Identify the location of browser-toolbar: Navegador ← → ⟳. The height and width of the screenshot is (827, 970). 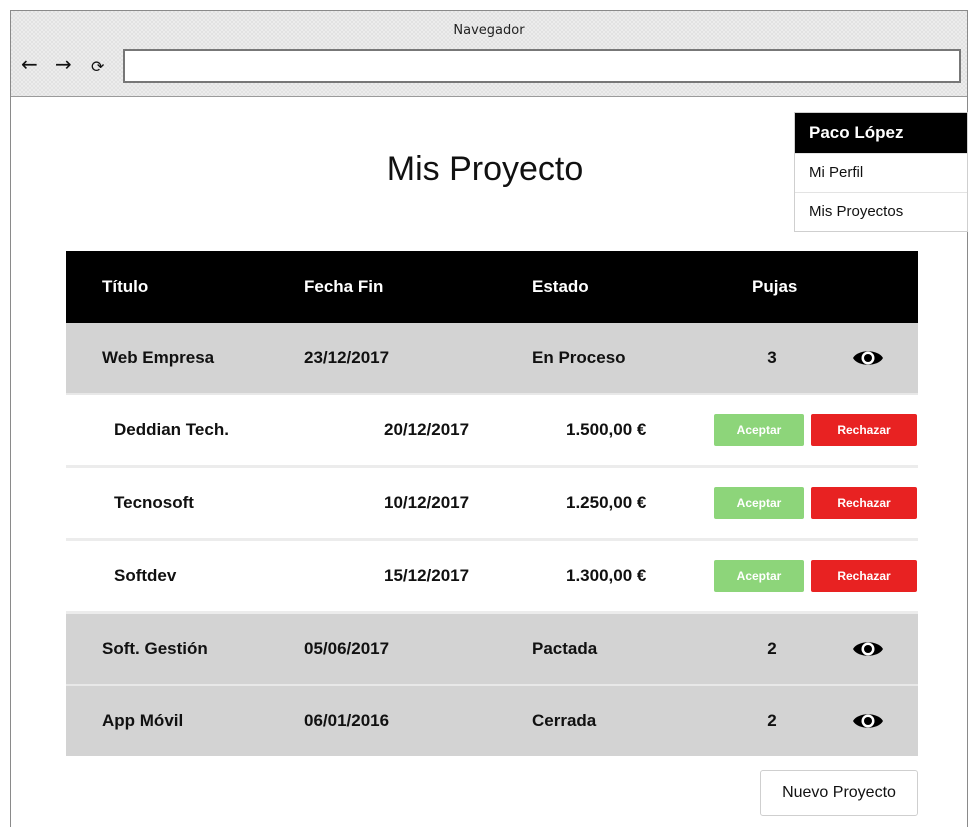
(489, 54).